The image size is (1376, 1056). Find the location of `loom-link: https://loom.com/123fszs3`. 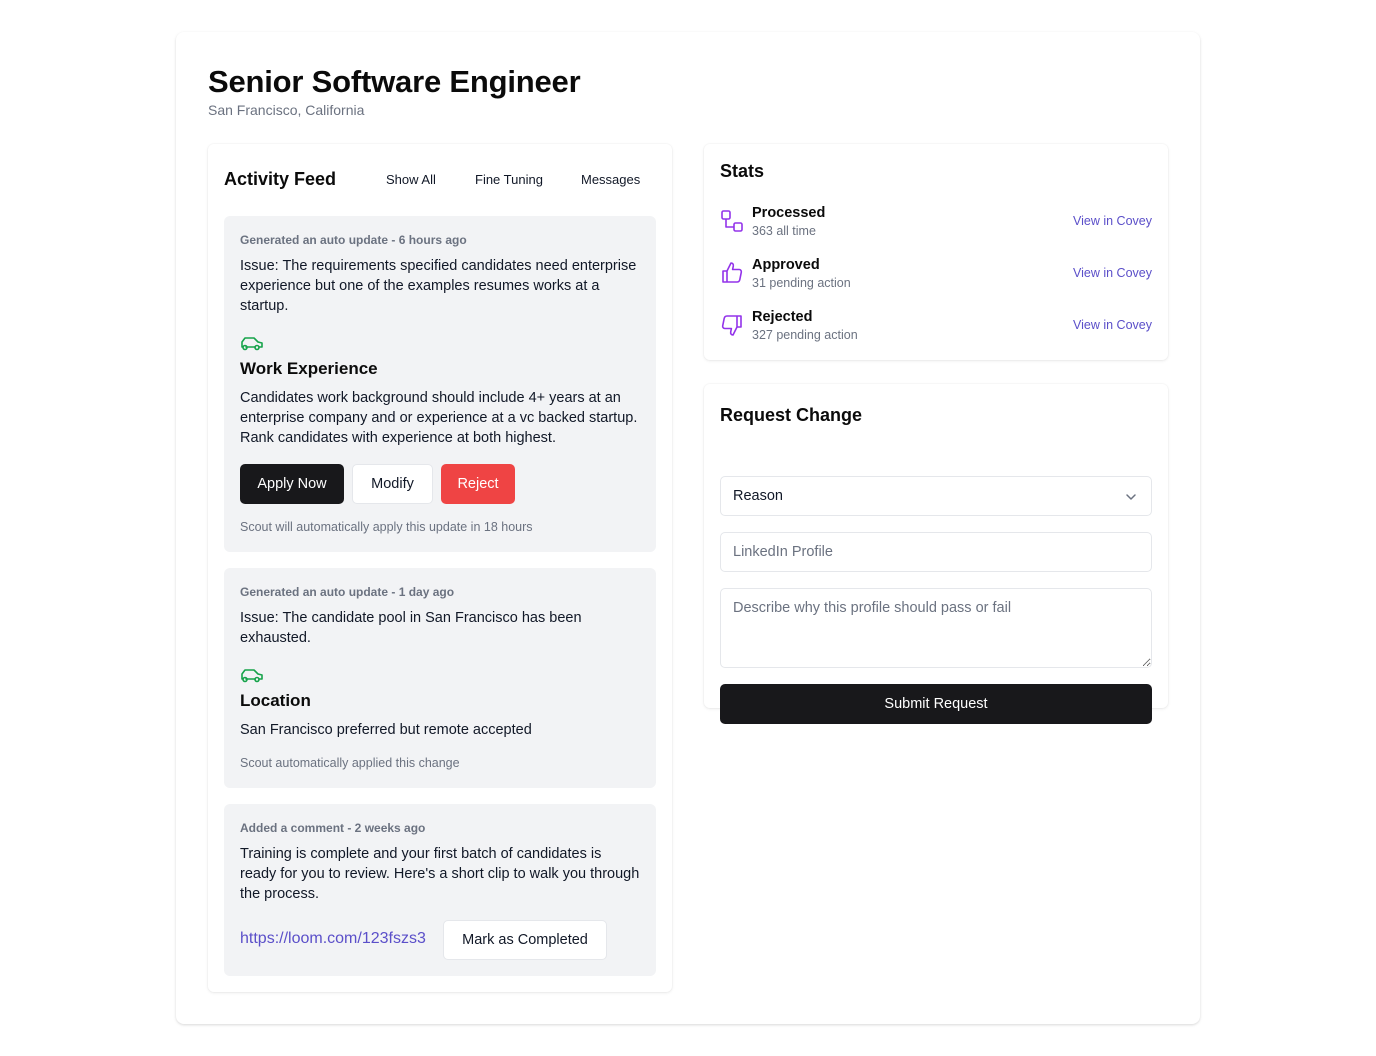

loom-link: https://loom.com/123fszs3 is located at coordinates (333, 939).